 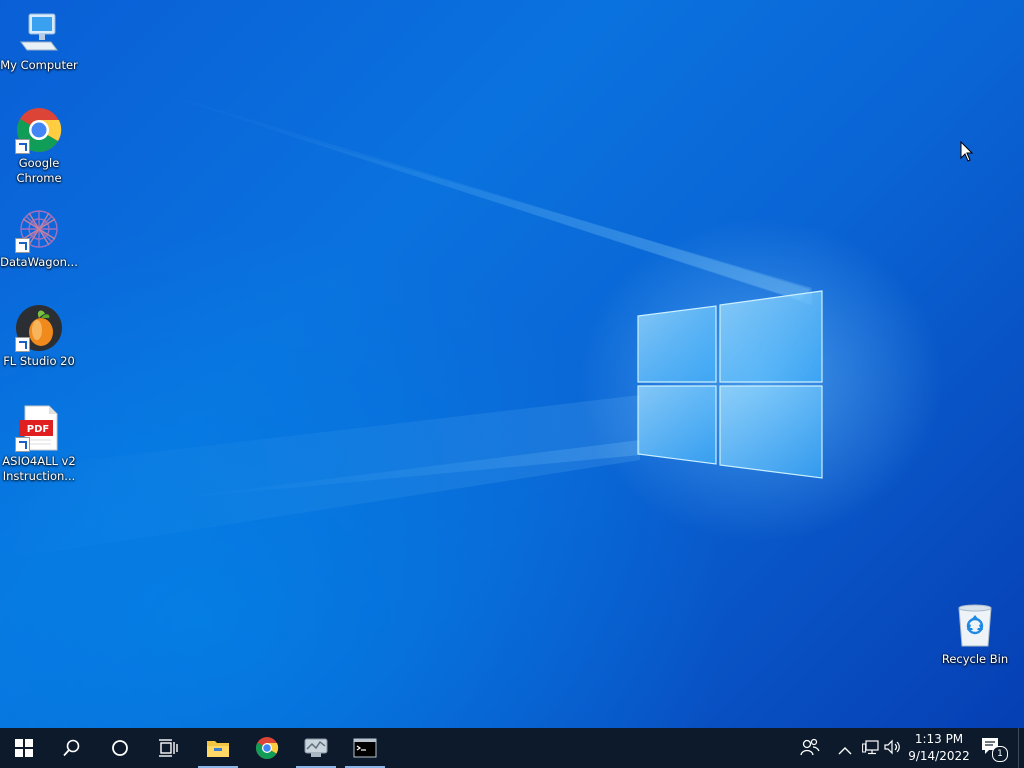 I want to click on people-icon, so click(x=810, y=747).